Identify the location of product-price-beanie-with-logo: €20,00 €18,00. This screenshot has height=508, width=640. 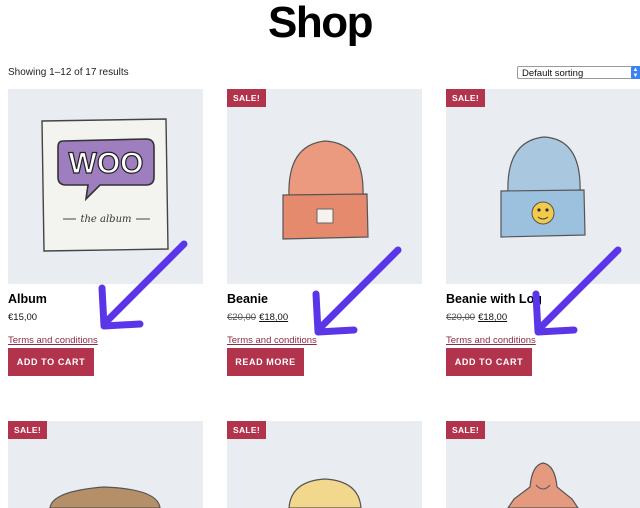
(476, 317).